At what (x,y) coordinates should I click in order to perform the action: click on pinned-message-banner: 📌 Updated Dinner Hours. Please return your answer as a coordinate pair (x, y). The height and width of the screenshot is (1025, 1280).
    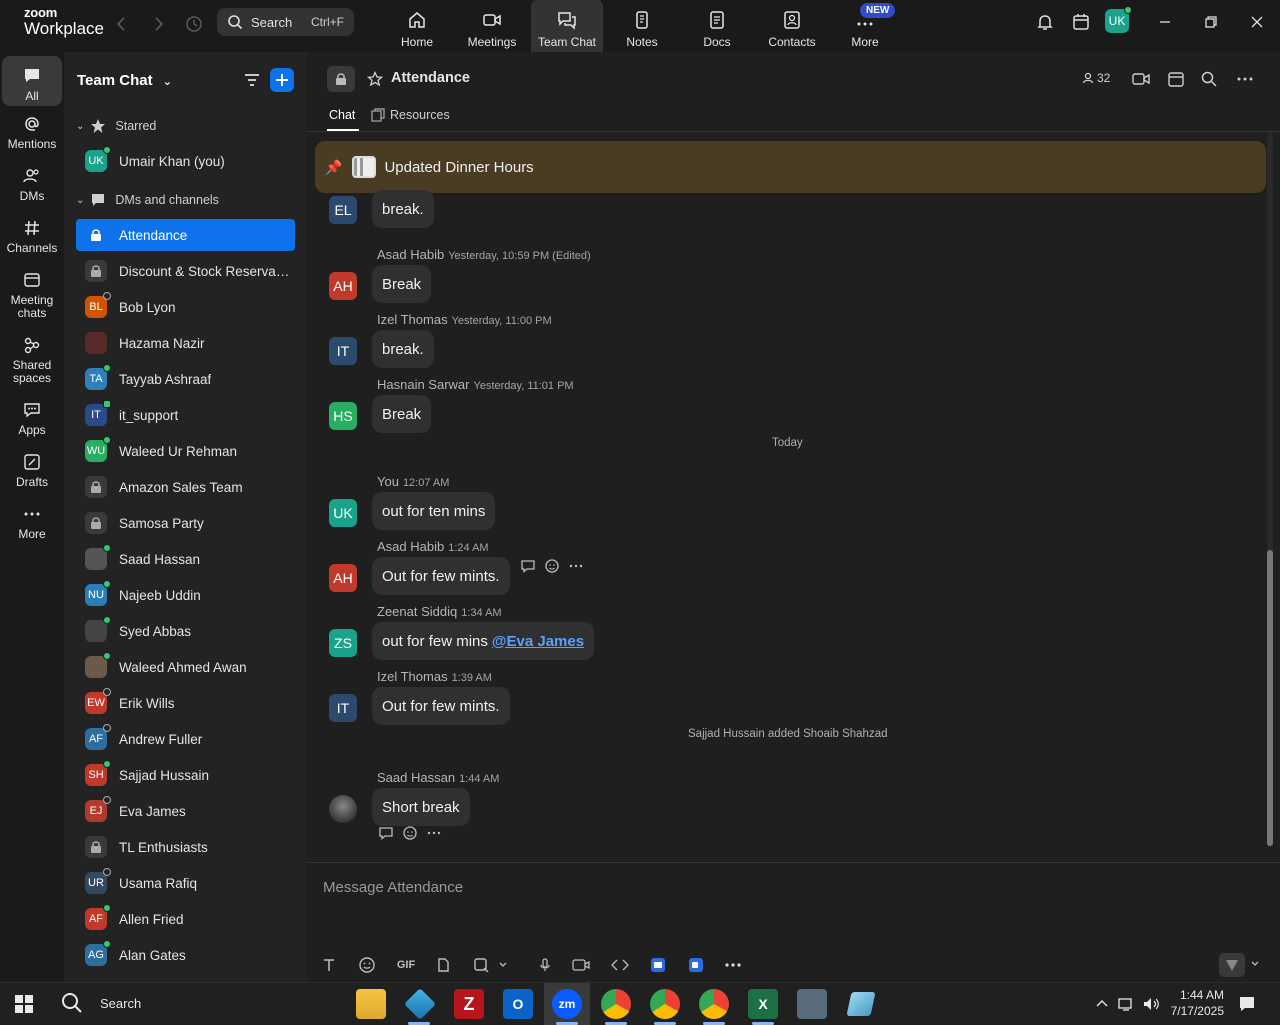
    Looking at the image, I should click on (790, 167).